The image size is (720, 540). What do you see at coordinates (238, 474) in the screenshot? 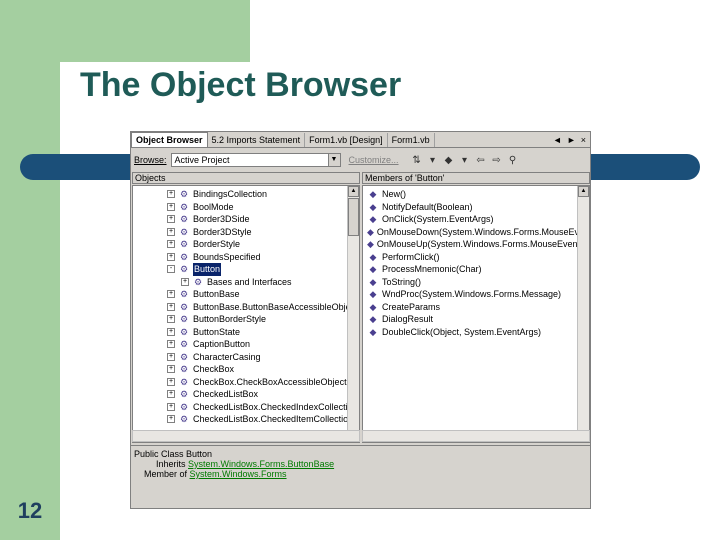
I see `member-of-link: System.Windows.Forms` at bounding box center [238, 474].